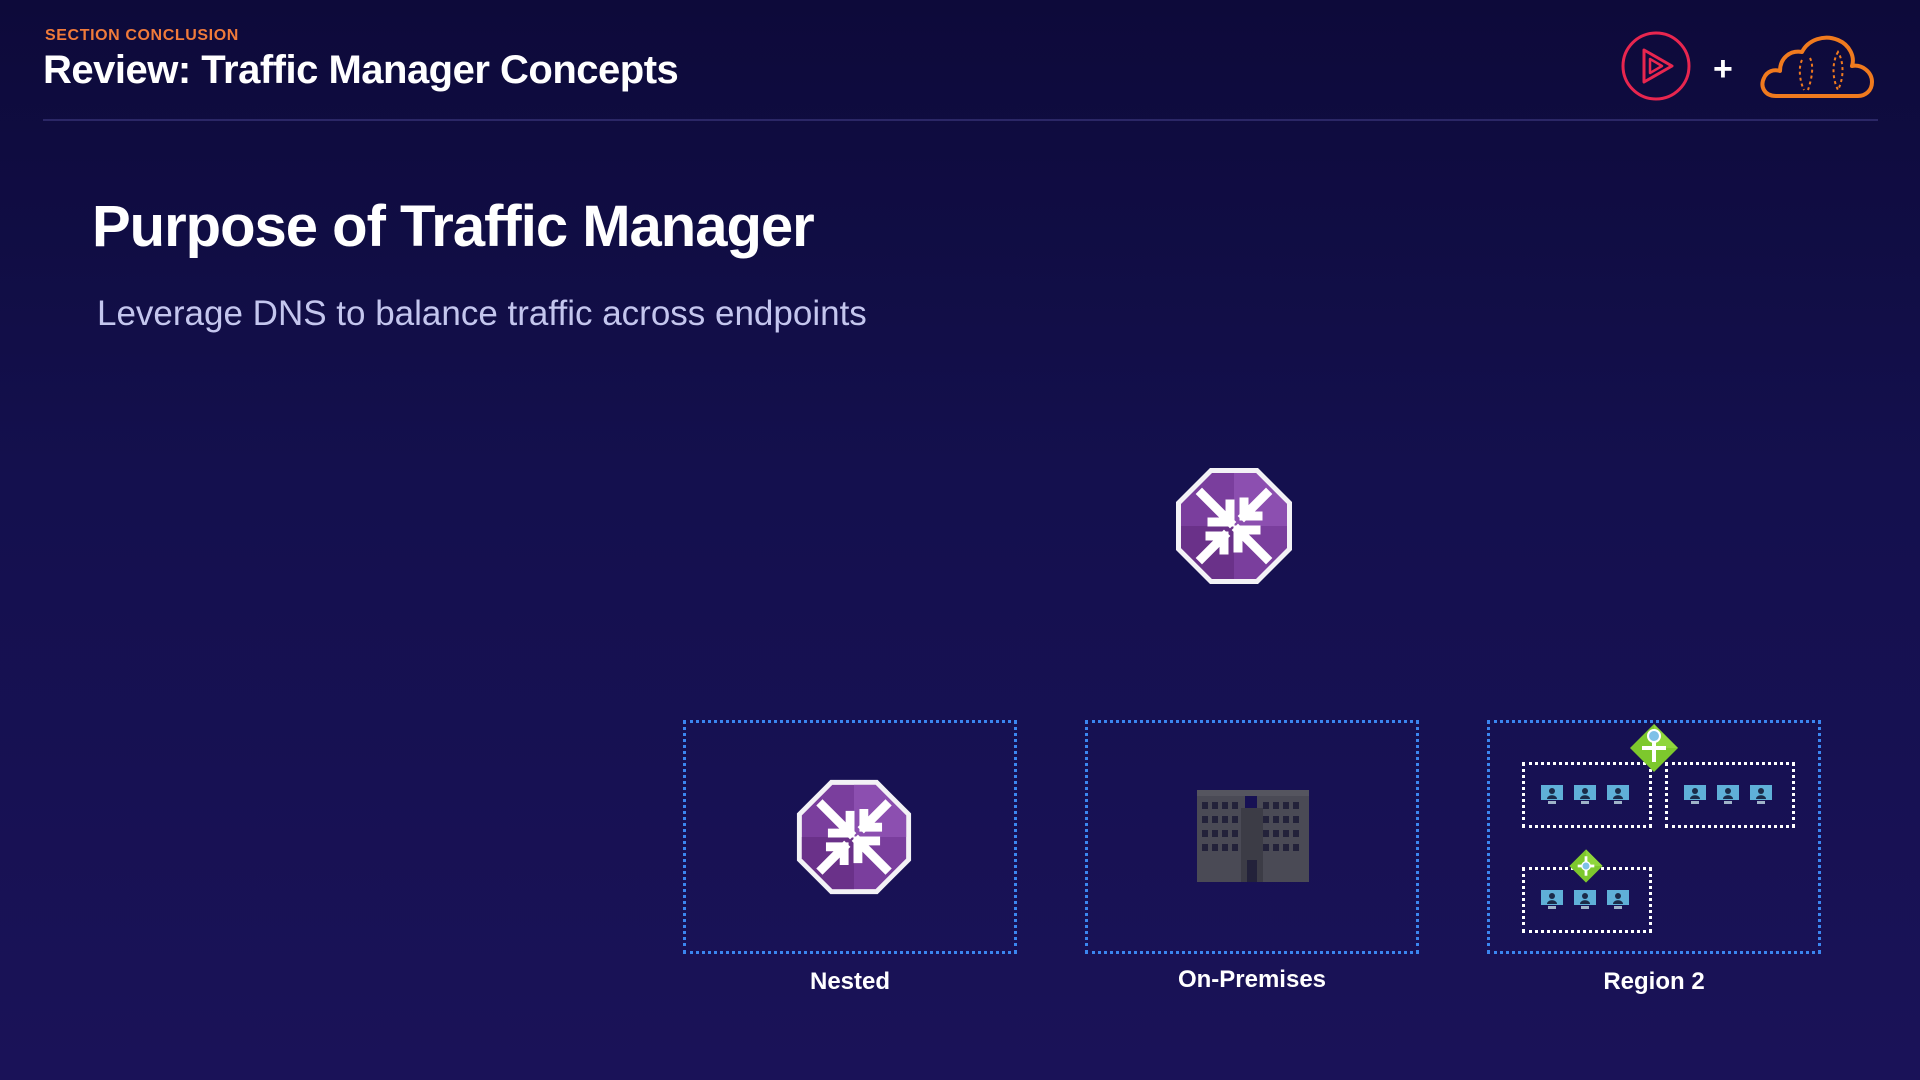 Image resolution: width=1920 pixels, height=1080 pixels. I want to click on on-premises-label: On-Premises, so click(1252, 979).